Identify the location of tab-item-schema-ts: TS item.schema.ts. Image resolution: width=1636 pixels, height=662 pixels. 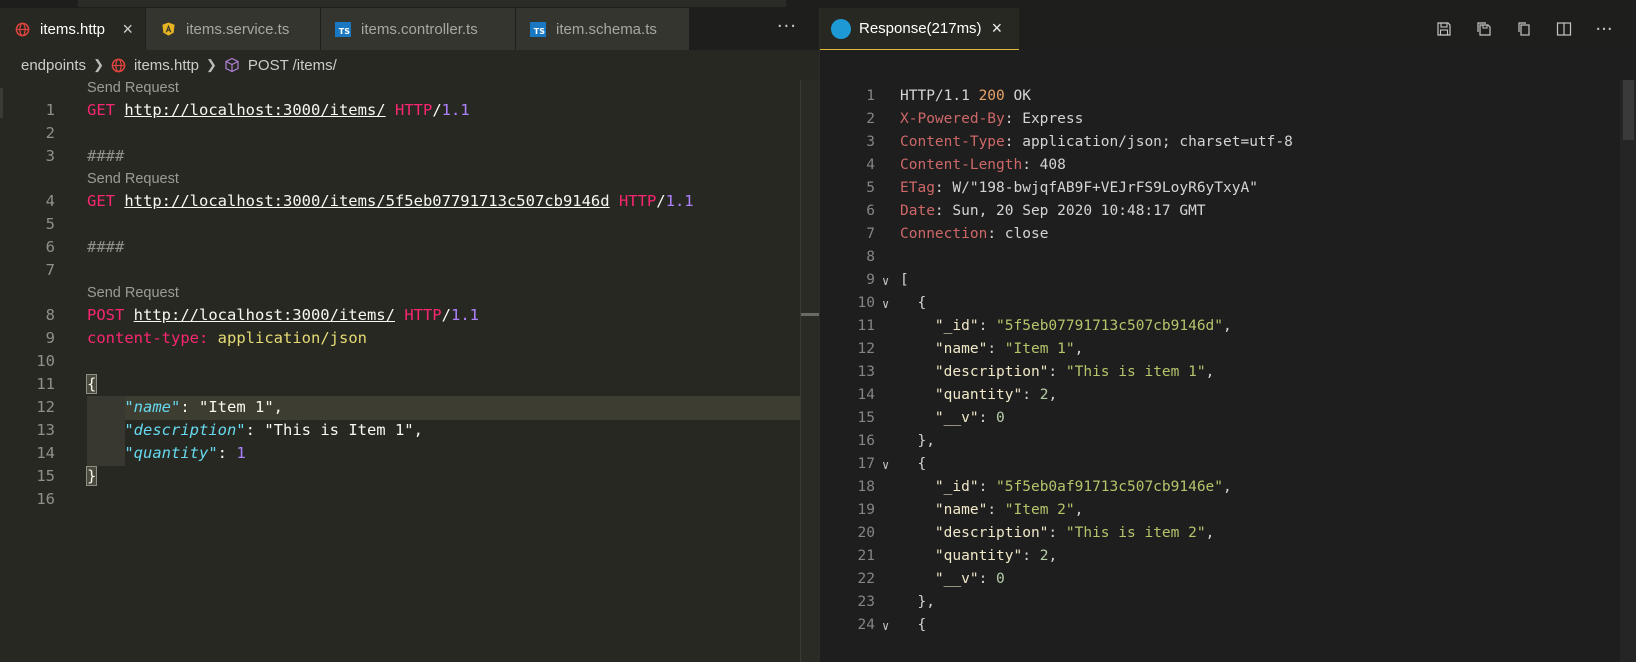
(602, 29).